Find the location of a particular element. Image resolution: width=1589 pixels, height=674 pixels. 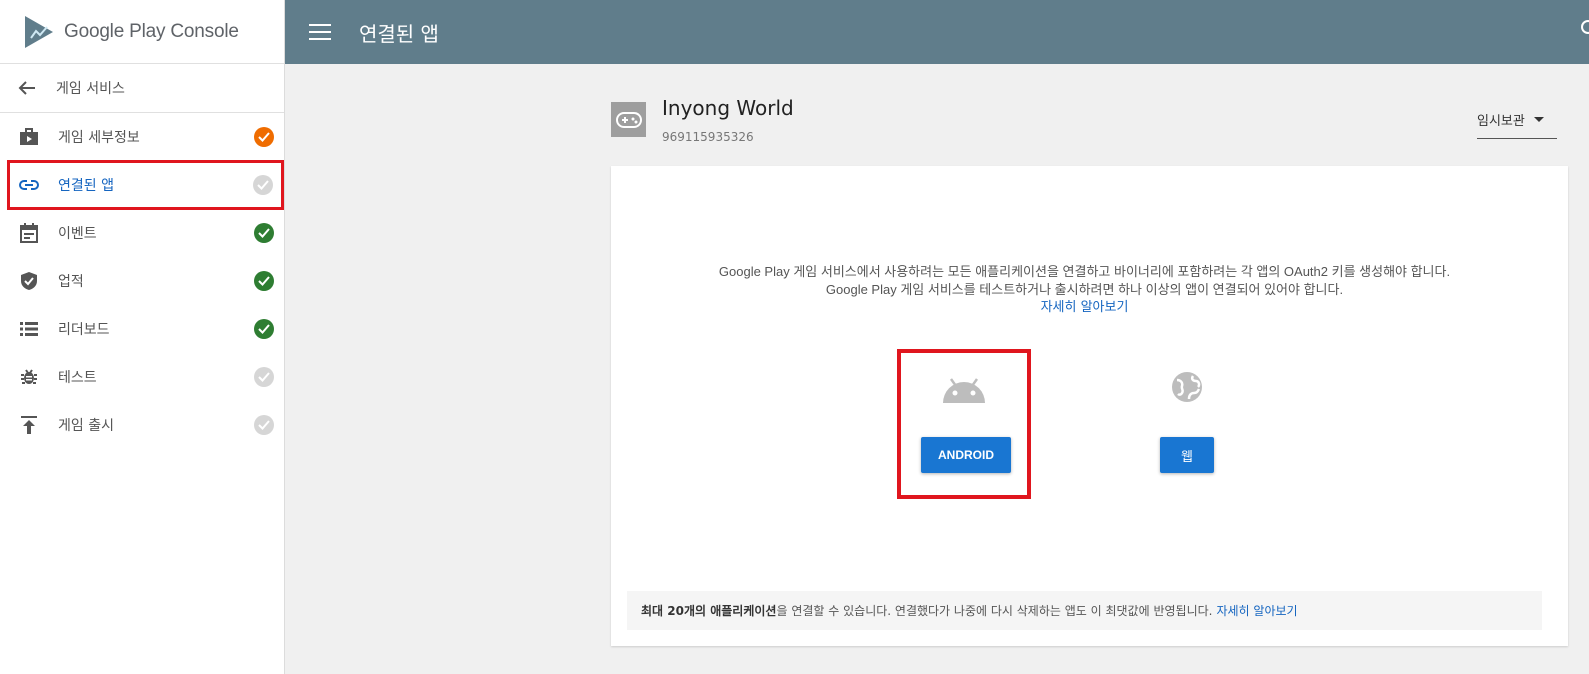

calendar-icon is located at coordinates (29, 233).